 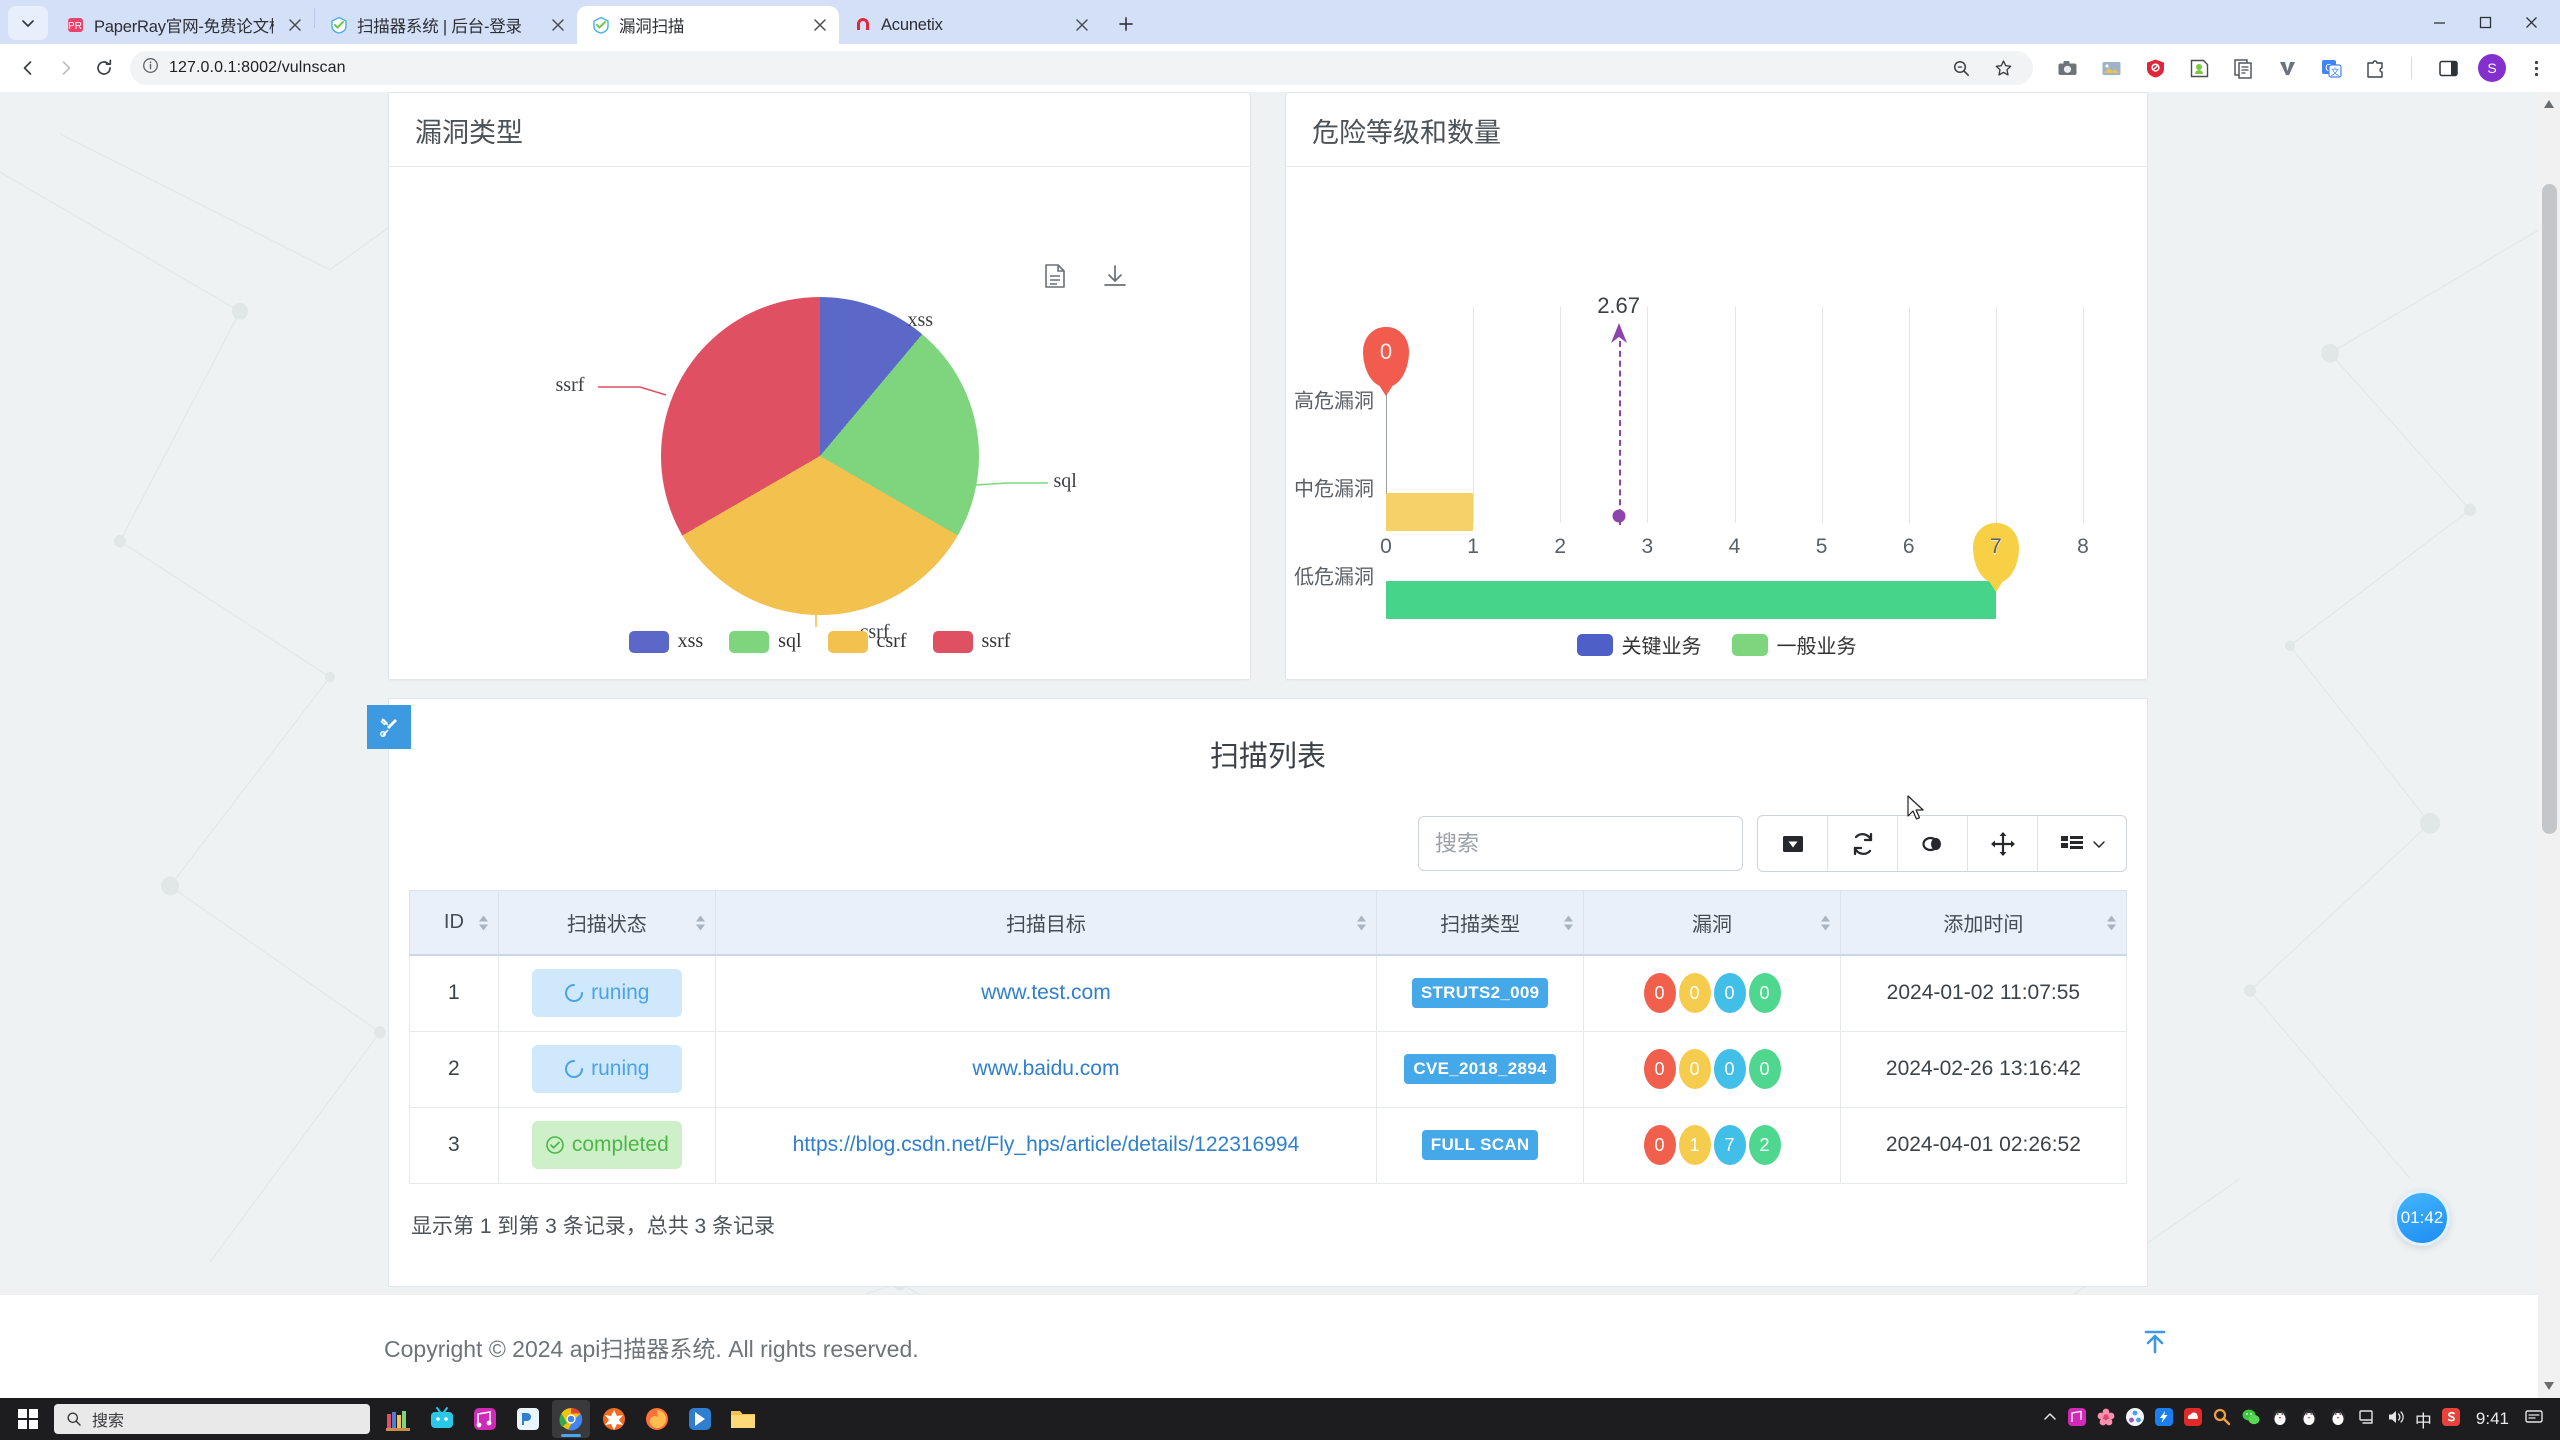 What do you see at coordinates (1691, 600) in the screenshot?
I see `bar-low` at bounding box center [1691, 600].